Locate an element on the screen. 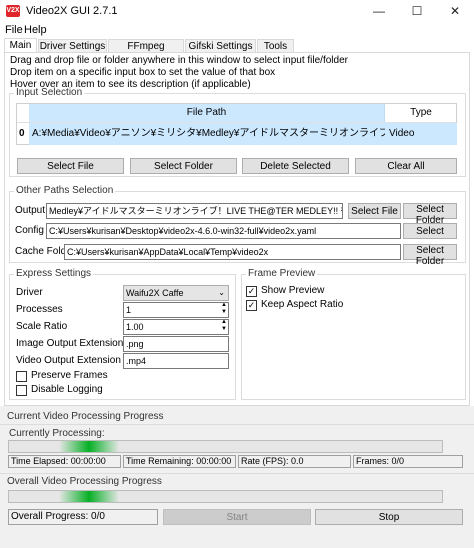 This screenshot has width=474, height=548. minimize-icon: — is located at coordinates (379, 11).